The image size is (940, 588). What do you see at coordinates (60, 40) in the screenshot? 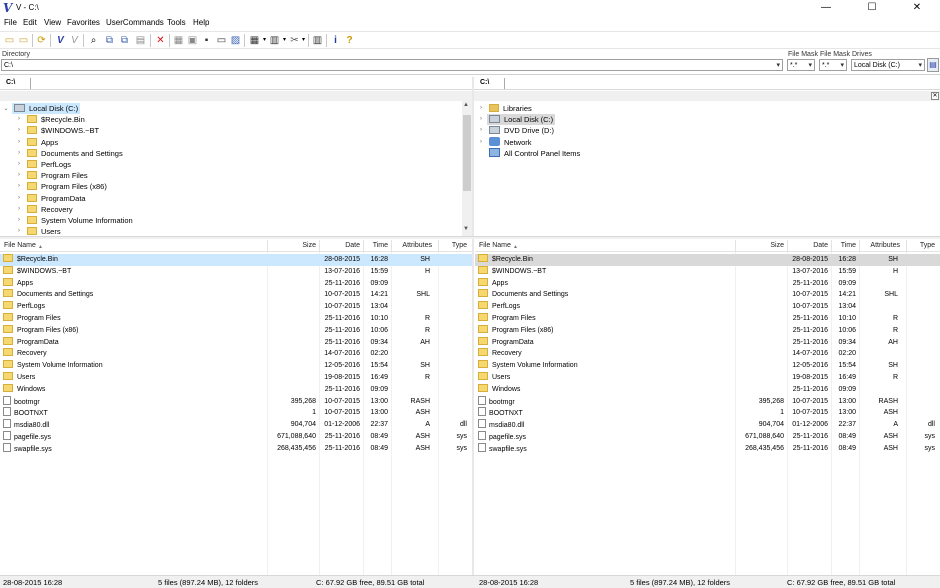
I see `viewer-icon: V` at bounding box center [60, 40].